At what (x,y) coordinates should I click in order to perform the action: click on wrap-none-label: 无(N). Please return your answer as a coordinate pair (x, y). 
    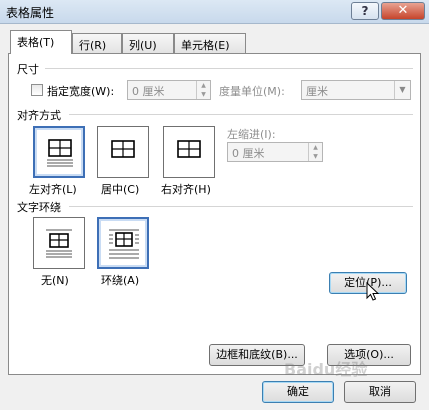
    Looking at the image, I should click on (55, 280).